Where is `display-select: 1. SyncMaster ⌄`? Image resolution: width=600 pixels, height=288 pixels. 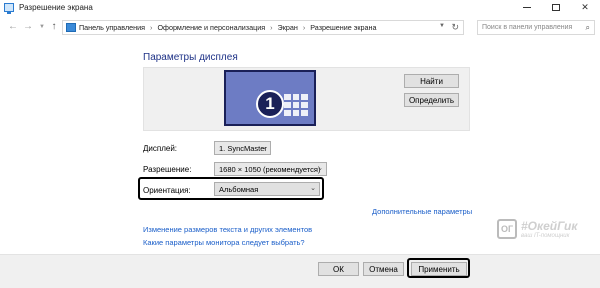 display-select: 1. SyncMaster ⌄ is located at coordinates (242, 148).